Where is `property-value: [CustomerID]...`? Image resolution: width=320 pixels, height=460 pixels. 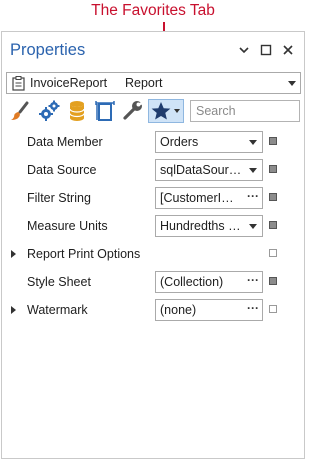 property-value: [CustomerID]... is located at coordinates (201, 198).